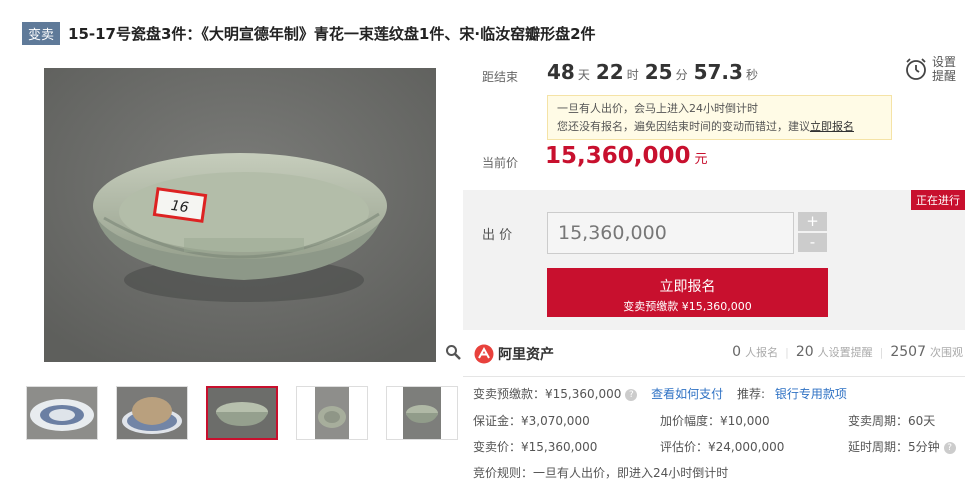  Describe the element at coordinates (916, 69) in the screenshot. I see `alarm-clock-icon` at that location.